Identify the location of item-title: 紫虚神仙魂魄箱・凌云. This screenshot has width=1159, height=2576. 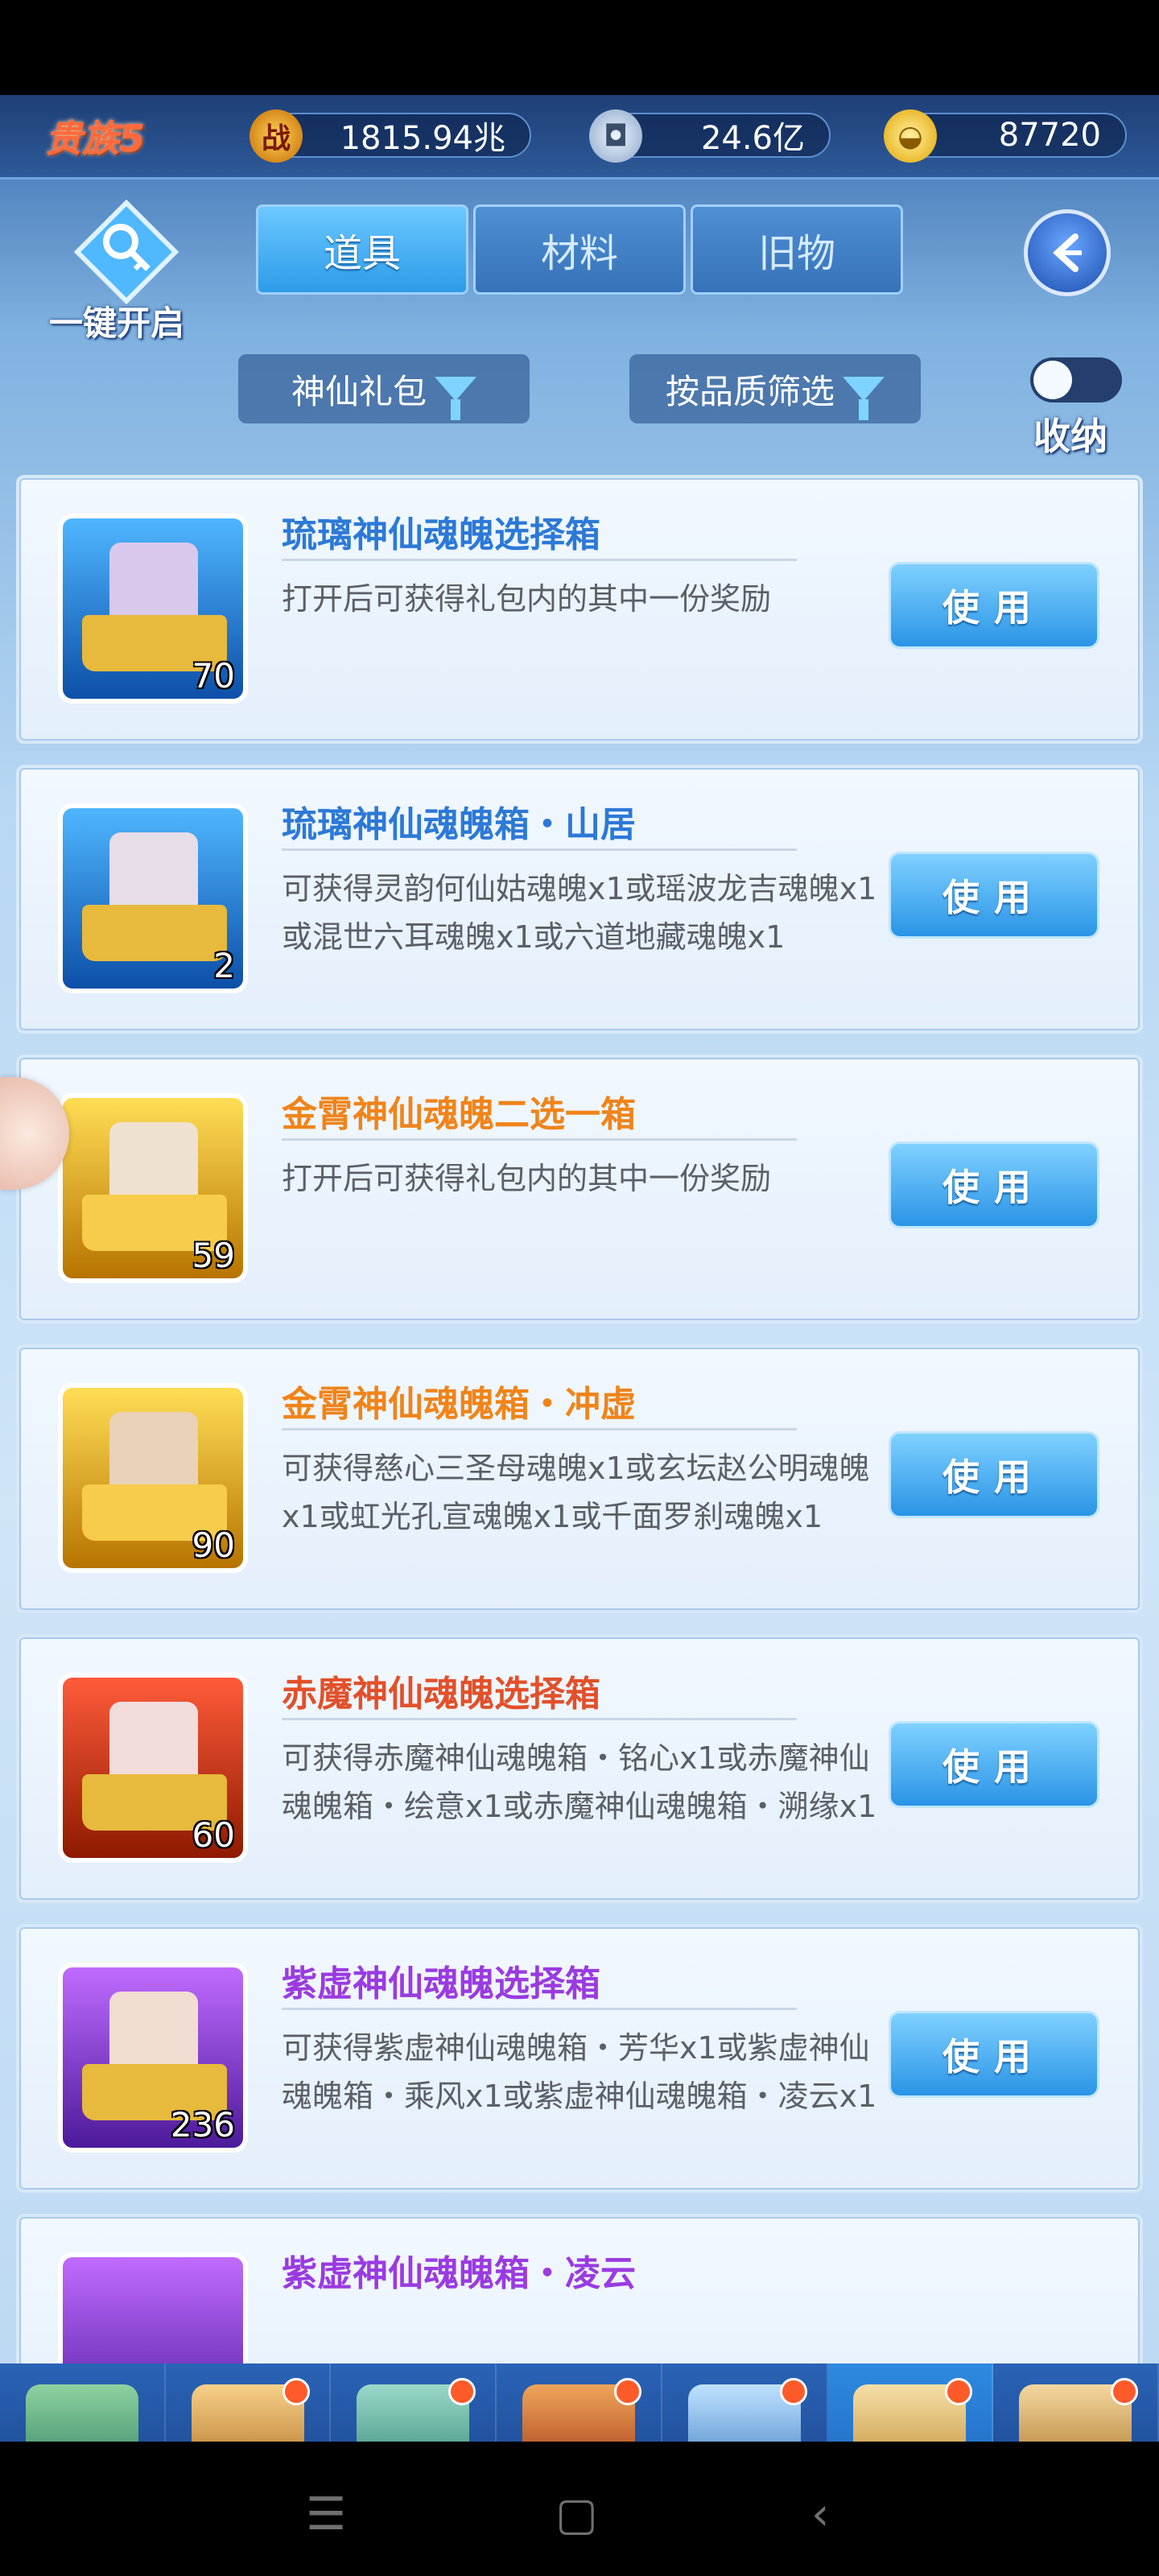
(459, 2273).